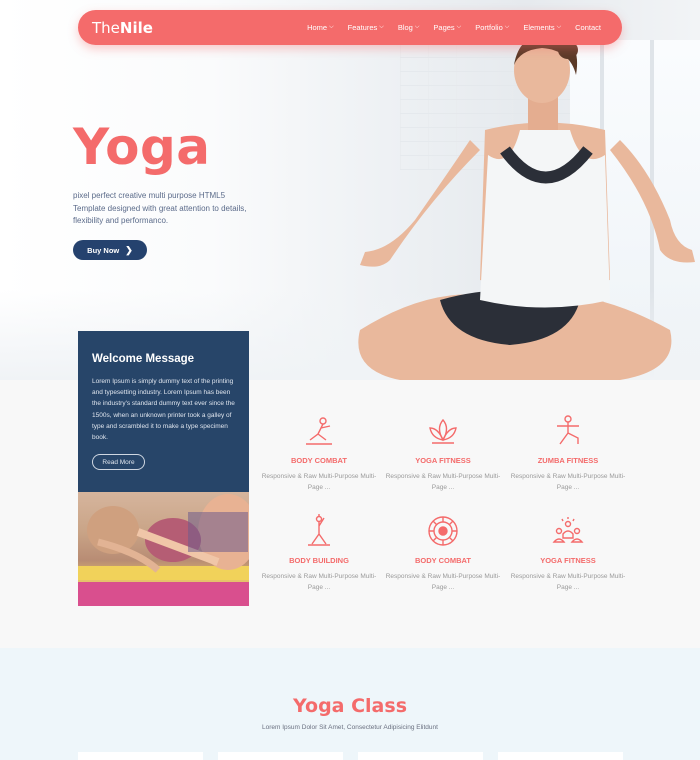 The image size is (700, 760). I want to click on nav-item-blog: Blog ⌵, so click(409, 27).